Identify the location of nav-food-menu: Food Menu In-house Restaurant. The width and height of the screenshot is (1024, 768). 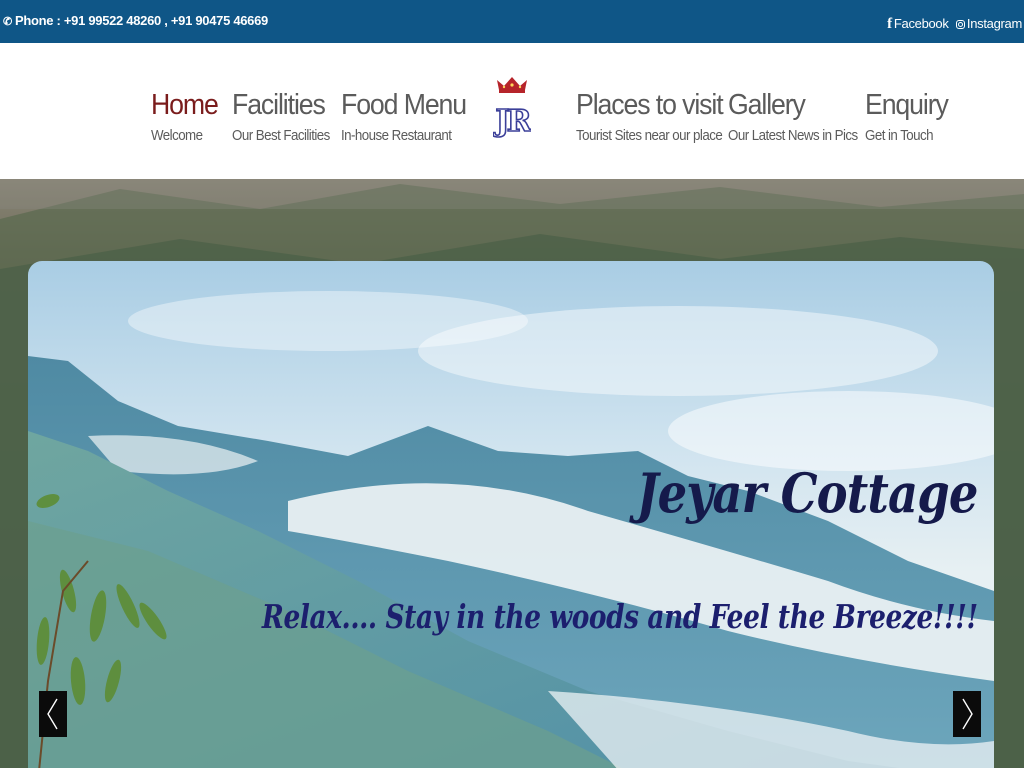
(409, 116).